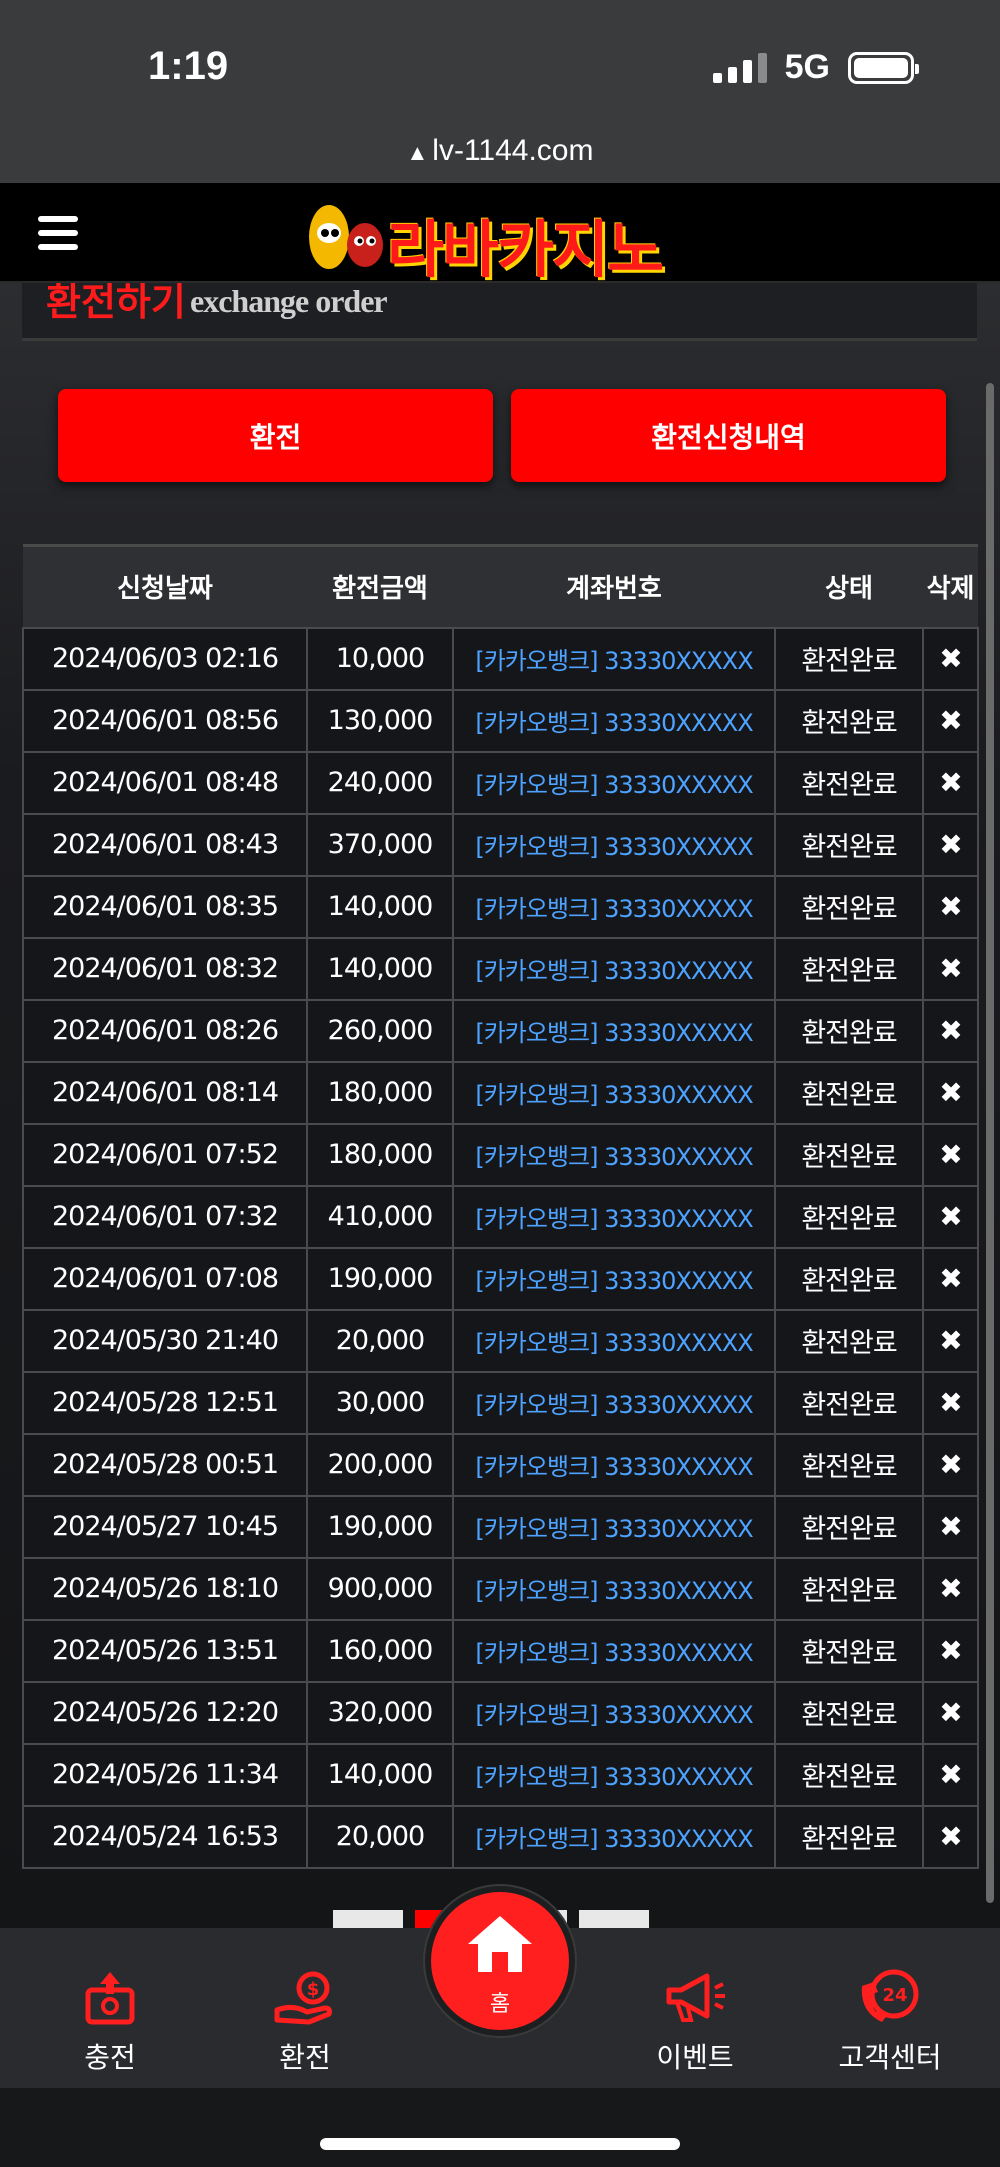 This screenshot has width=1000, height=2167. I want to click on address-bar: ▲ lv-1144.com, so click(500, 151).